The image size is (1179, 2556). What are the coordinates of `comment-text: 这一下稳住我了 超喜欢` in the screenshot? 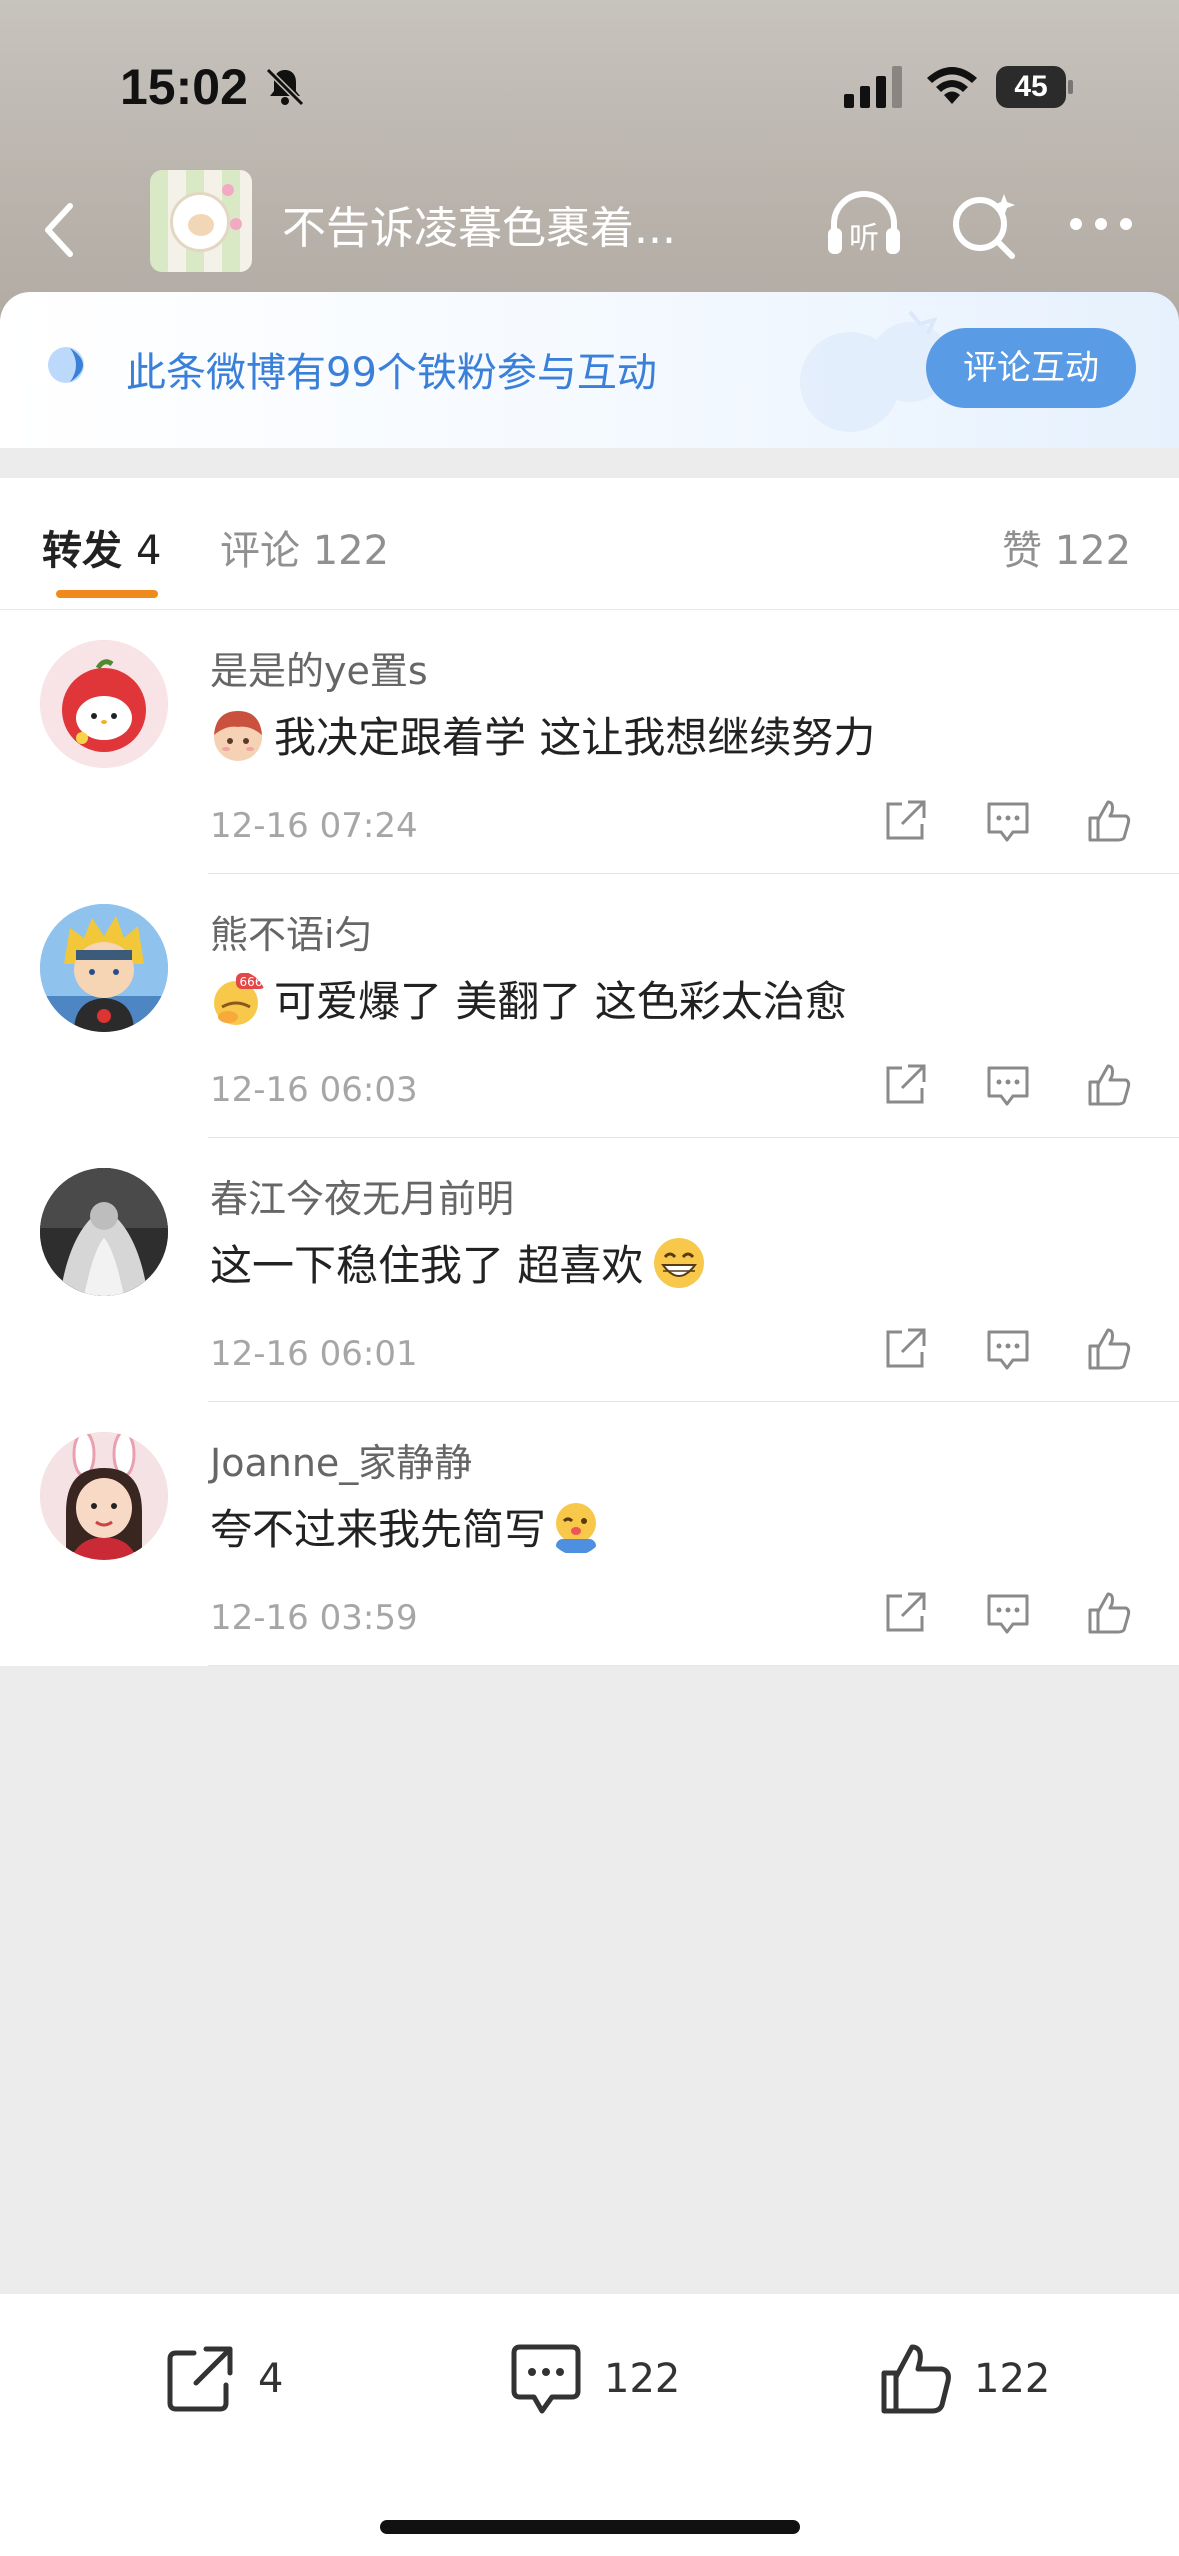 It's located at (462, 1262).